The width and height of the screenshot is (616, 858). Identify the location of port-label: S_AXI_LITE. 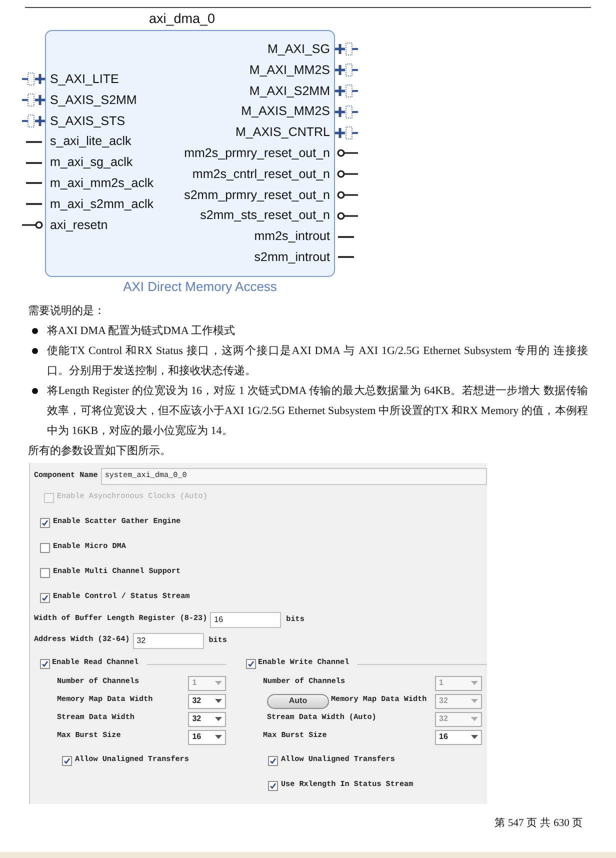
(84, 79).